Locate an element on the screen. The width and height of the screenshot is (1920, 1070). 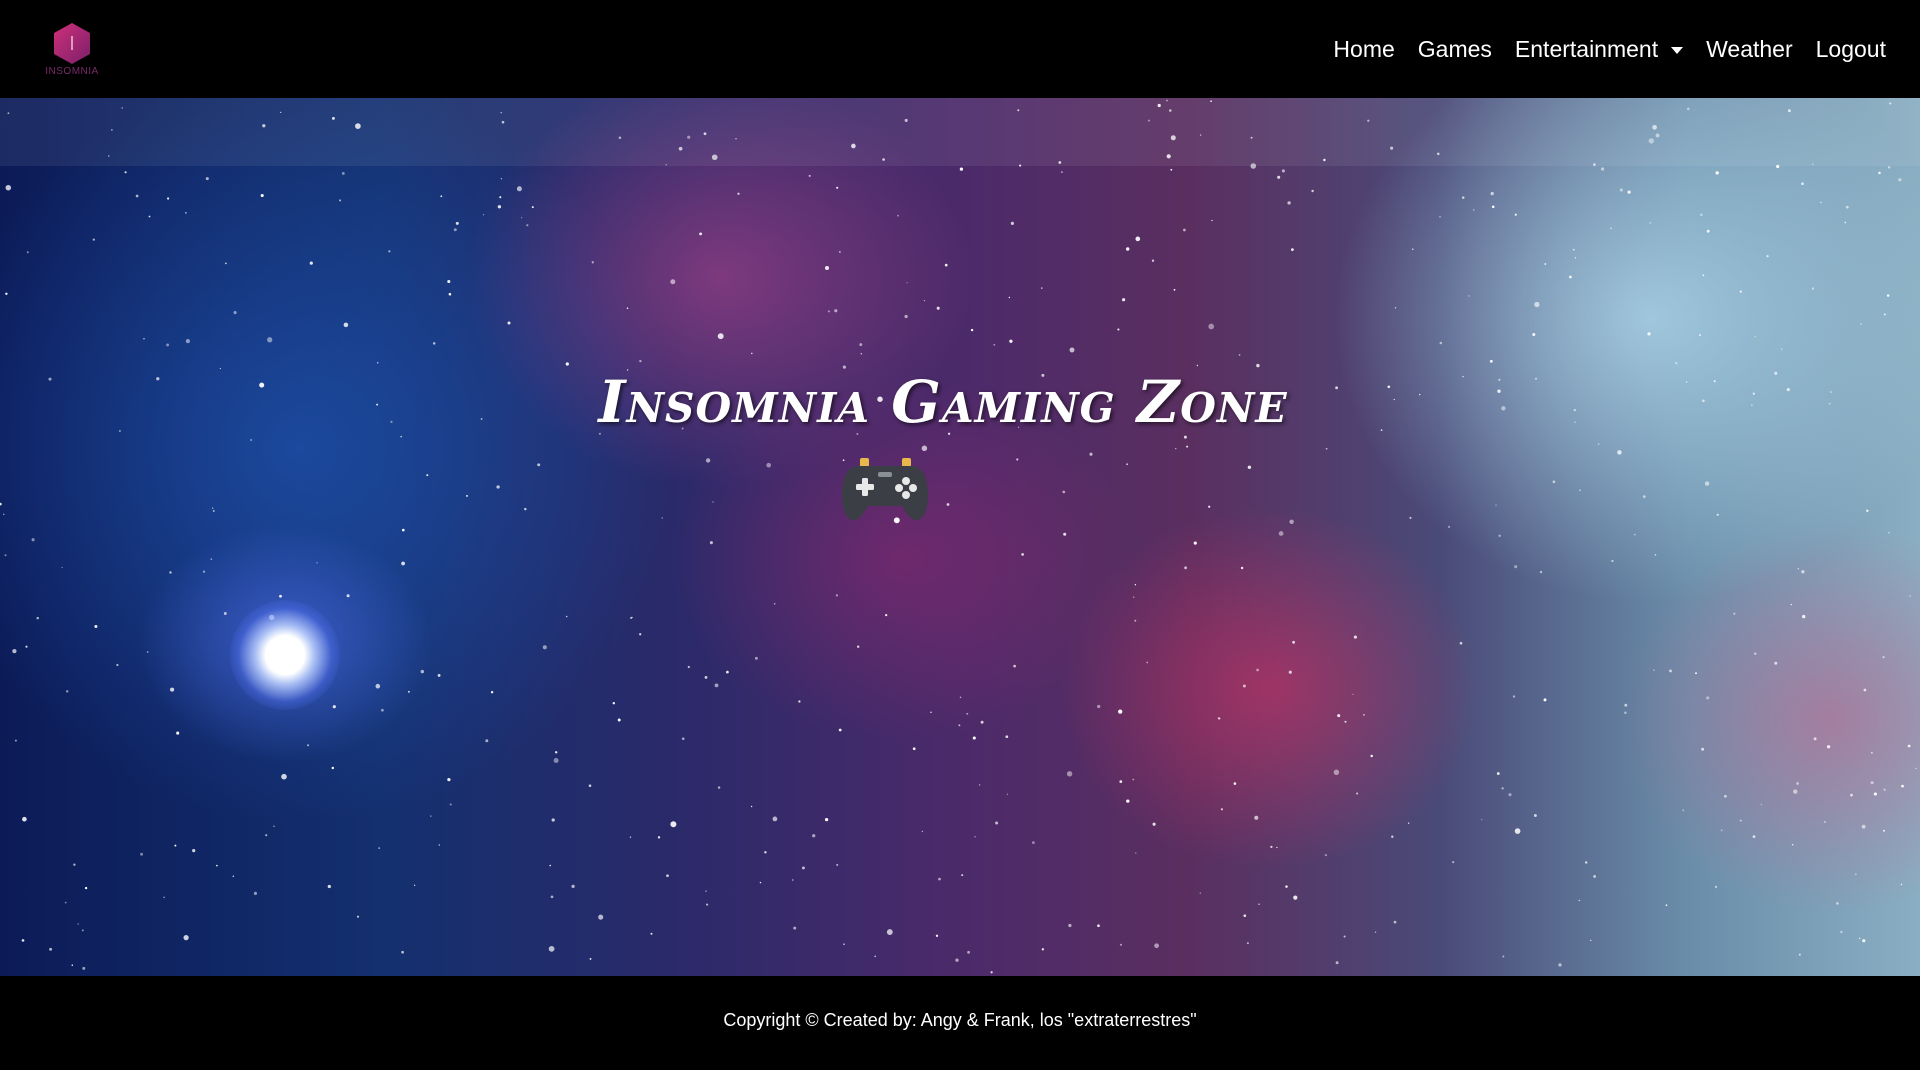
bright-star is located at coordinates (285, 655).